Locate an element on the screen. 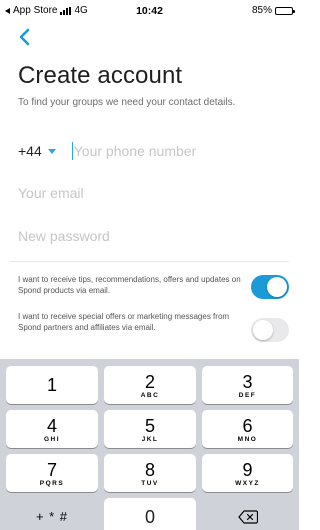  key-9: 9 WXYZ is located at coordinates (247, 473).